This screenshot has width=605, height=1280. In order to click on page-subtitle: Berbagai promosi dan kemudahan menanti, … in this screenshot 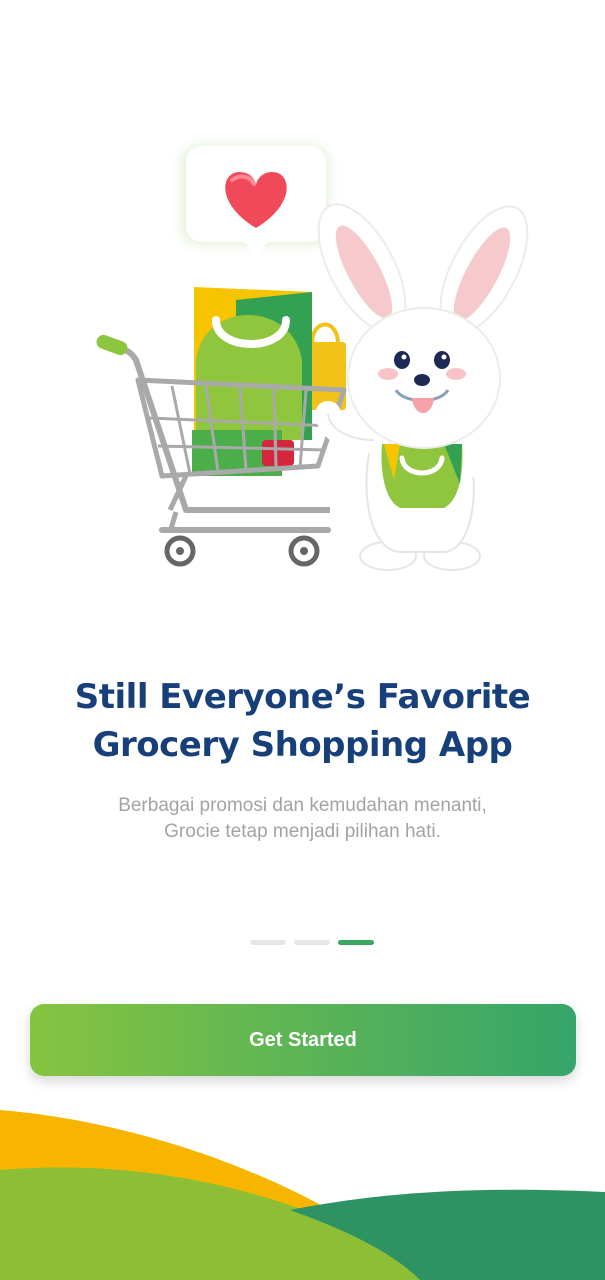, I will do `click(302, 819)`.